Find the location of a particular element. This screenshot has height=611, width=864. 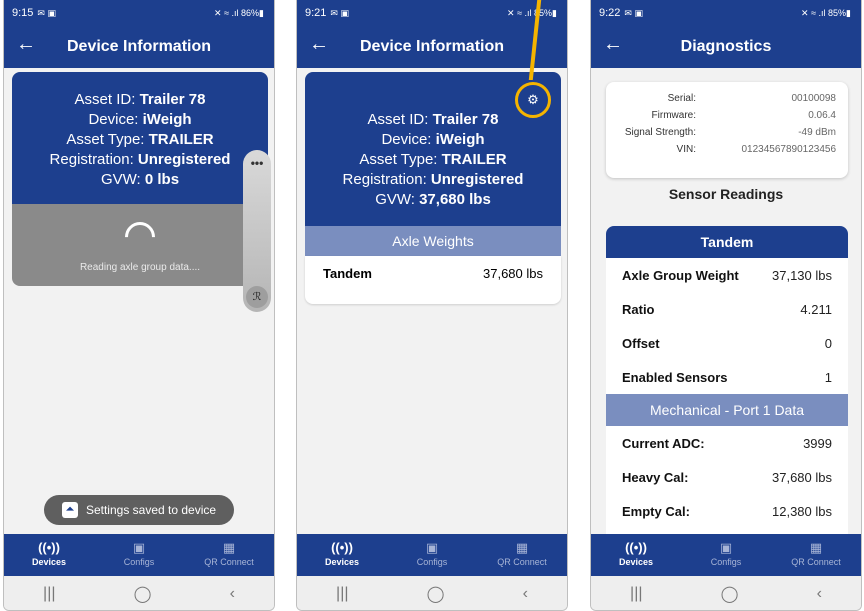

mech-row: Current ADC: 3999 is located at coordinates (727, 443).